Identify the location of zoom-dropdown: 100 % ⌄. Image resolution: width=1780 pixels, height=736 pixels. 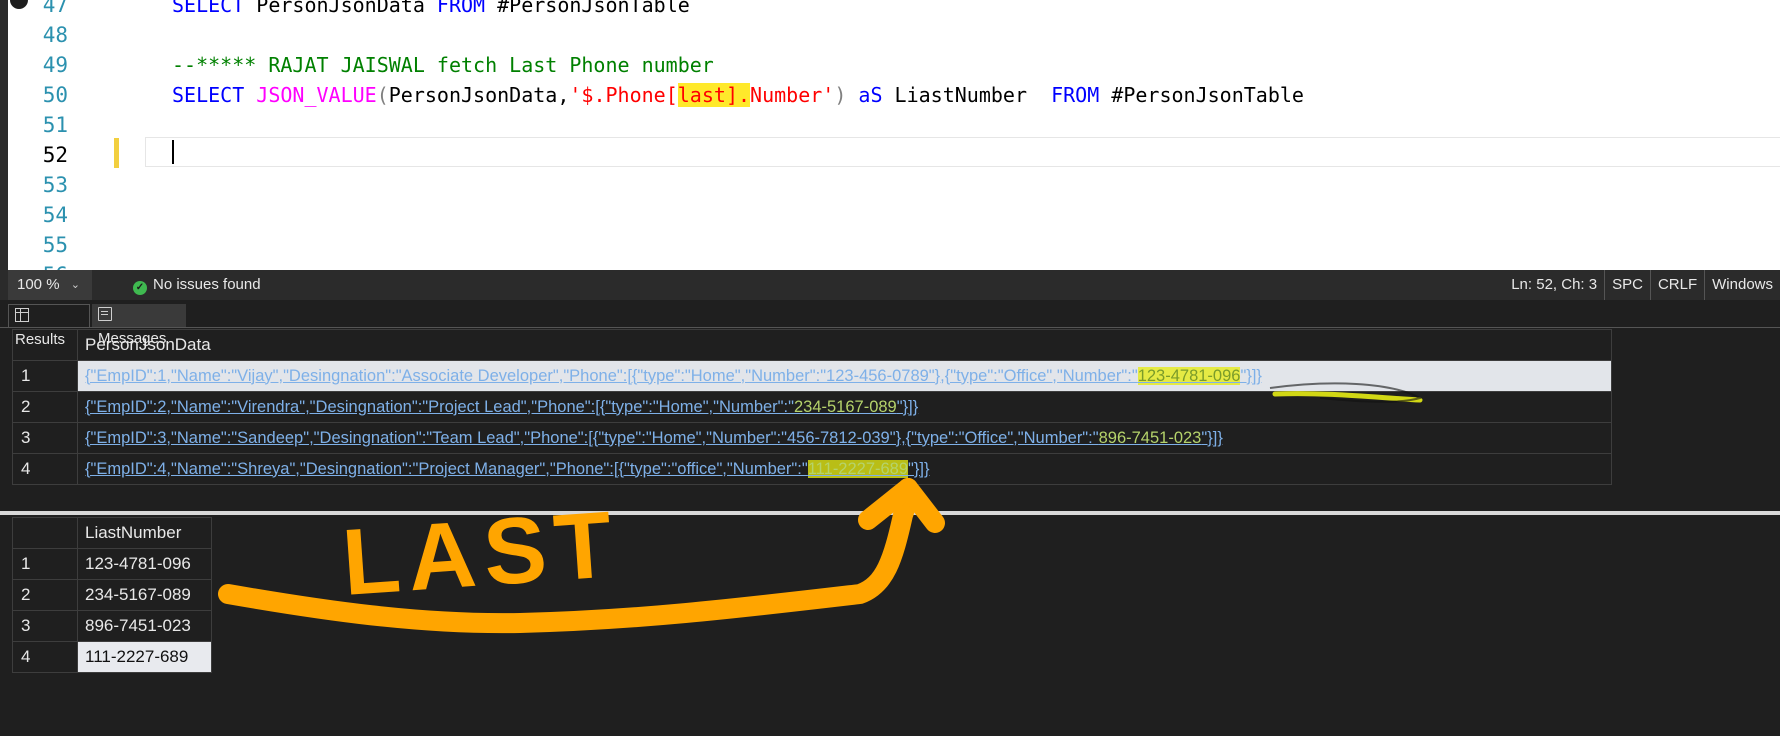
(50, 285).